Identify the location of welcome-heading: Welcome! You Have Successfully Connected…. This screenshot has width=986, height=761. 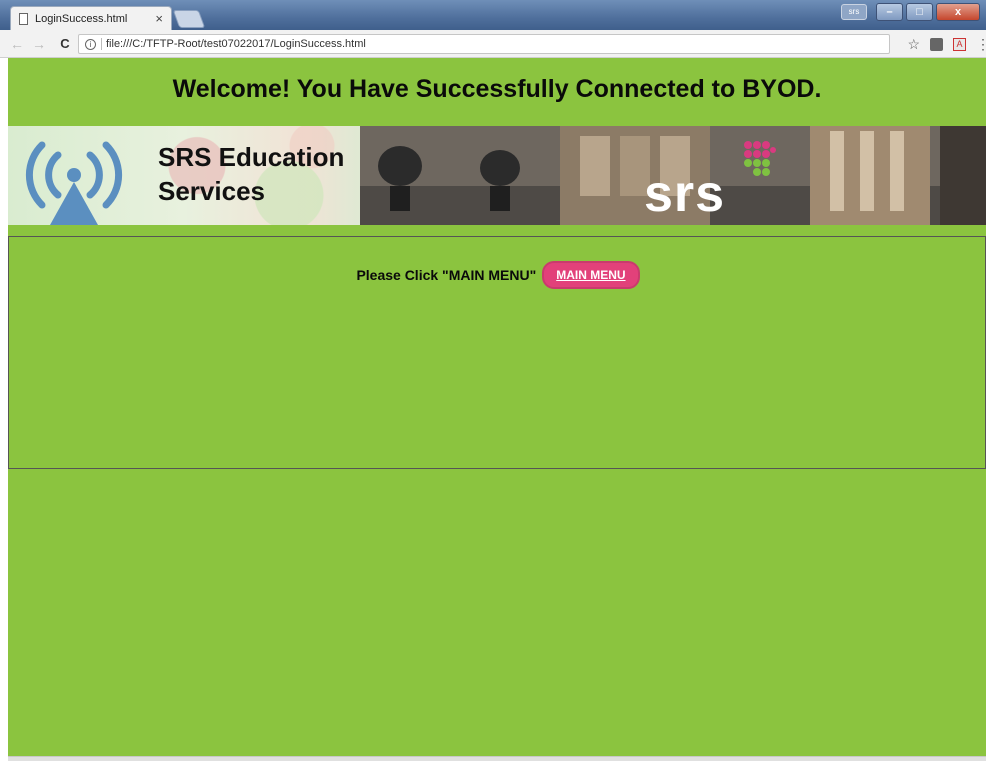
(497, 89).